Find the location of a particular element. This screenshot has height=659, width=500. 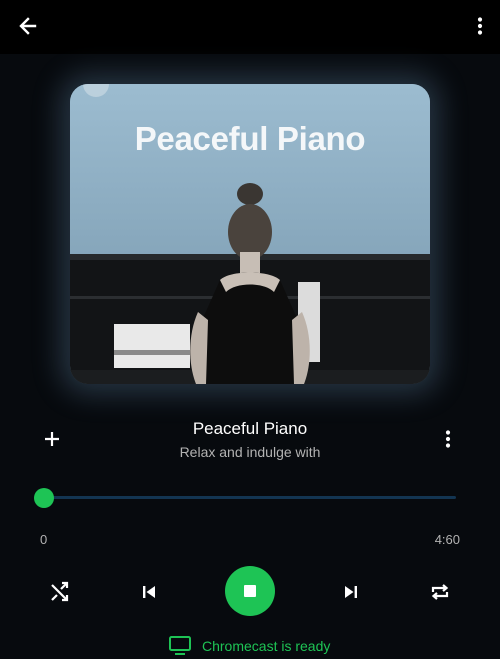

repeat-icon is located at coordinates (440, 592).